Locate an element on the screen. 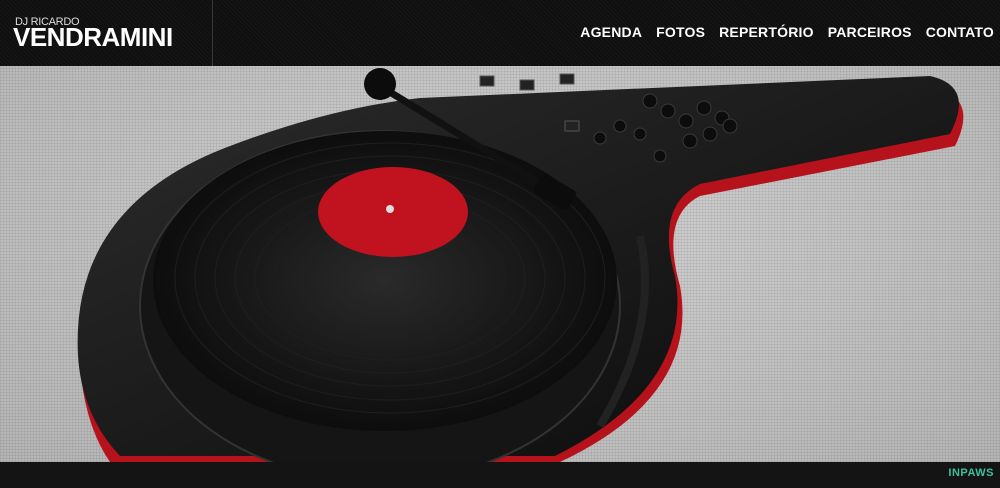 The width and height of the screenshot is (1000, 488). site-logo: DJ RICARDO VENDRAMINI is located at coordinates (106, 33).